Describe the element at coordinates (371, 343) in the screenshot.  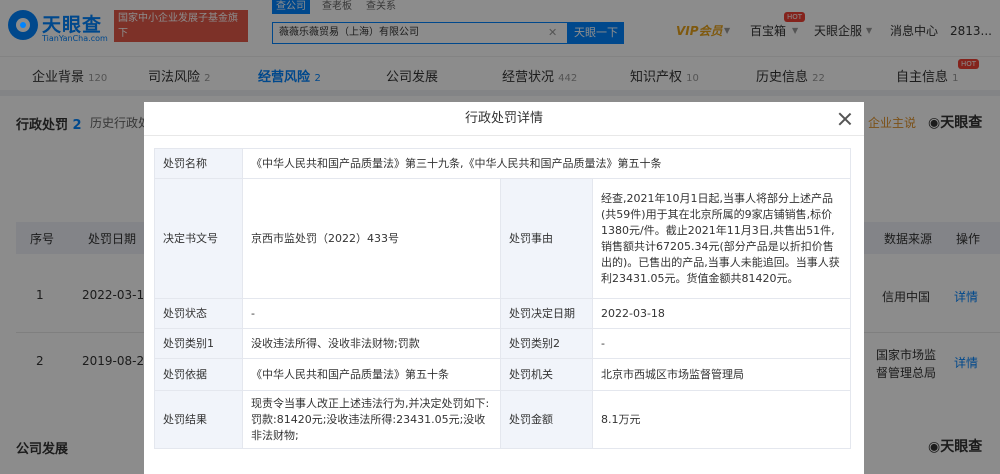
I see `penalty-type1-value: 没收违法所得、没收非法财物;罚款` at that location.